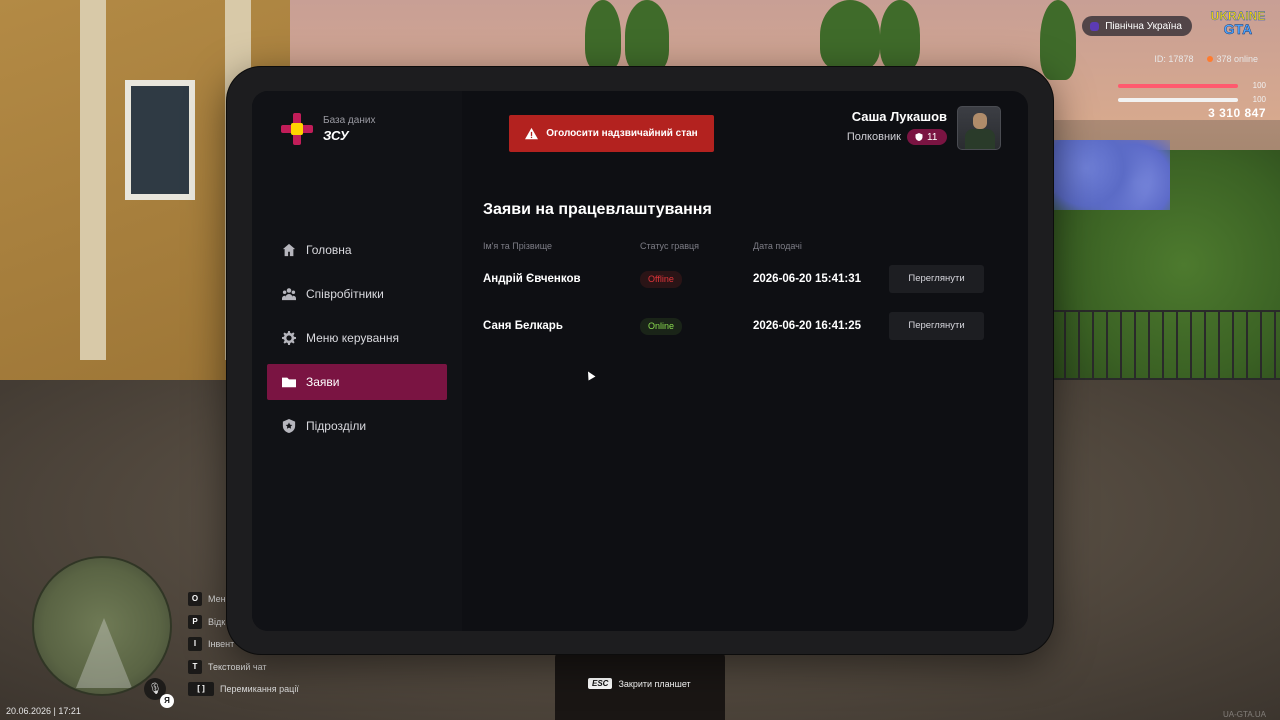  I want to click on applicant-name: Саня Белкарь, so click(523, 325).